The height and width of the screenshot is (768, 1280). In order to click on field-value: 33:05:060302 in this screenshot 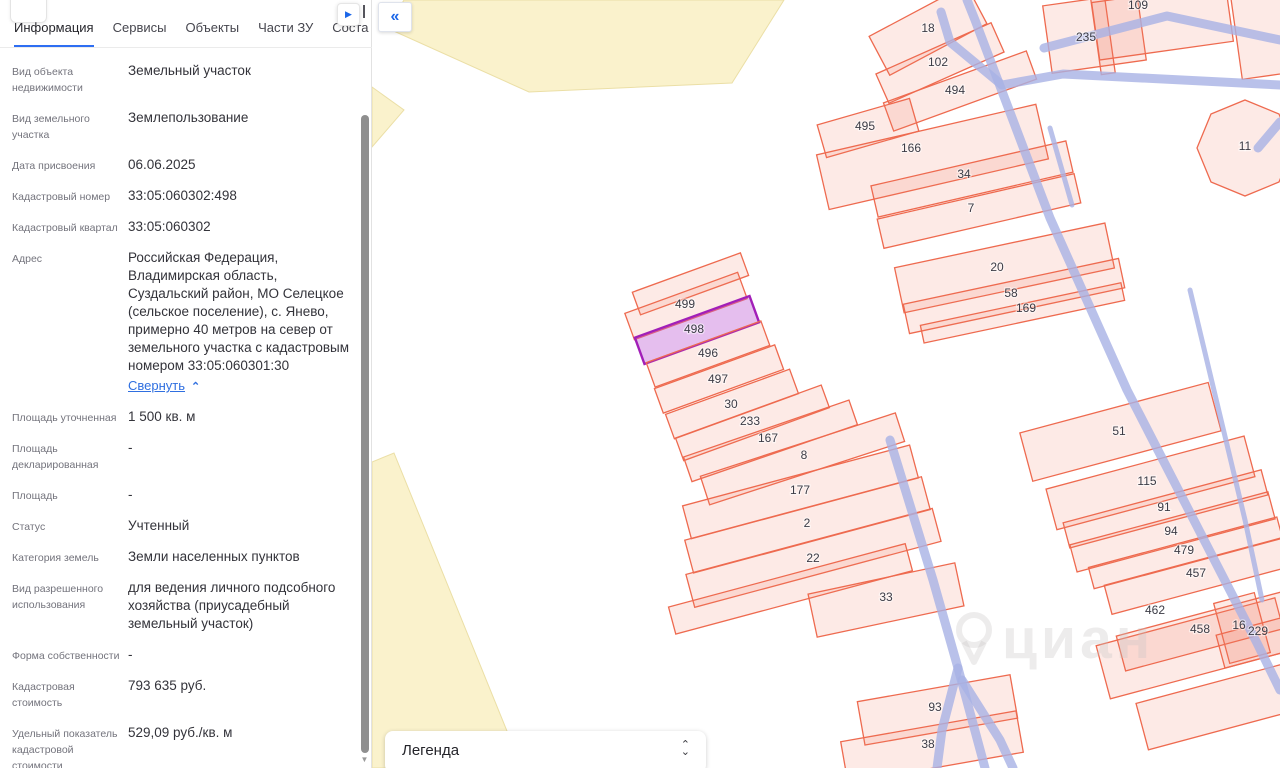, I will do `click(169, 226)`.